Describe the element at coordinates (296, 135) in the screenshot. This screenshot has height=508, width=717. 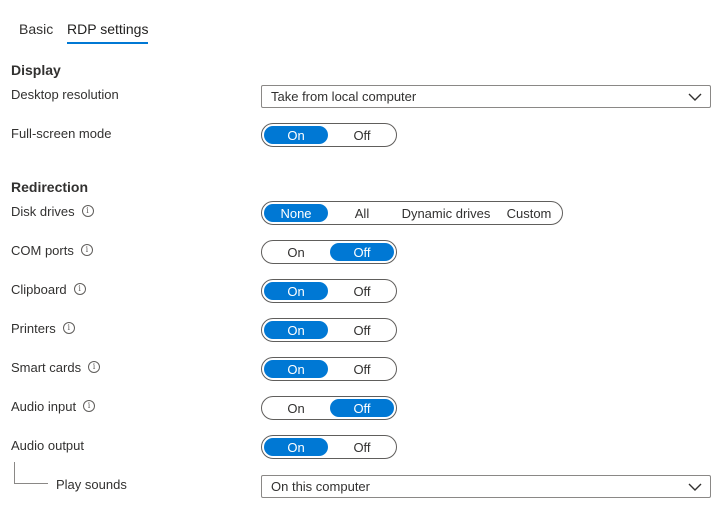
I see `fullscreen-on-option: On` at that location.